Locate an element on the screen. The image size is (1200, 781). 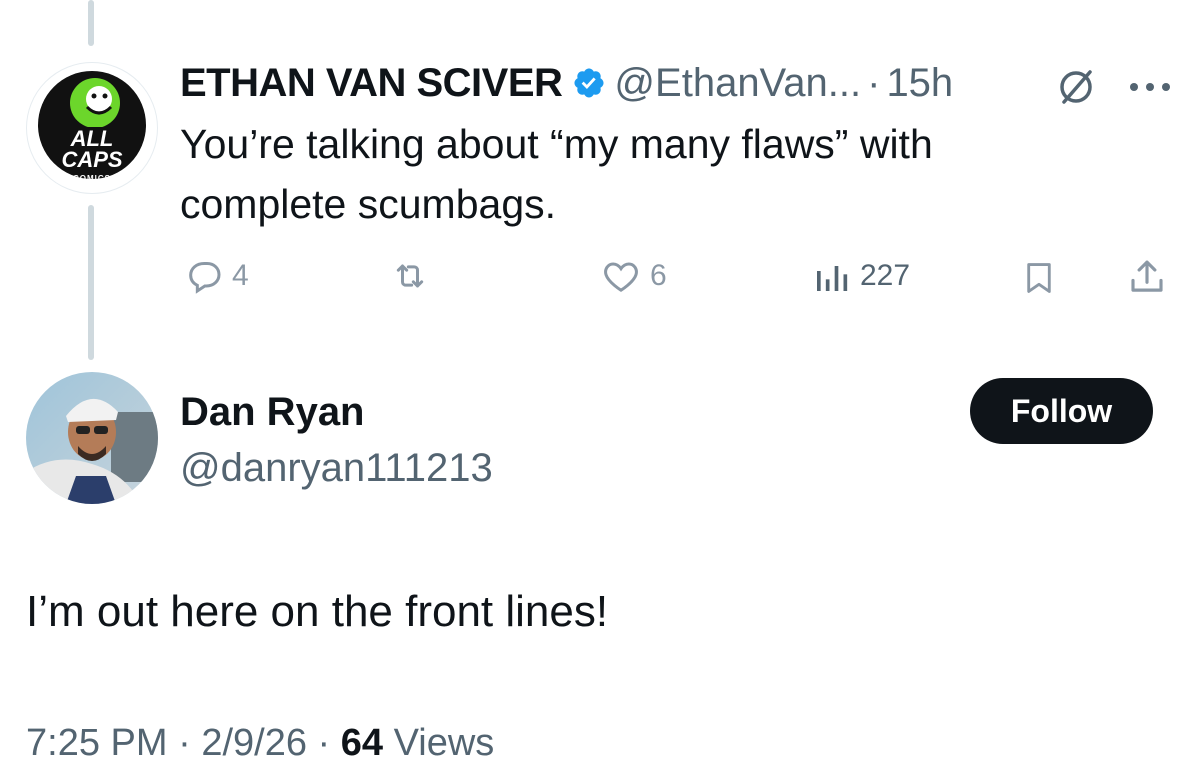
tweet-meta: 7:25 PM · 2/9/26 · 64 Views is located at coordinates (260, 743).